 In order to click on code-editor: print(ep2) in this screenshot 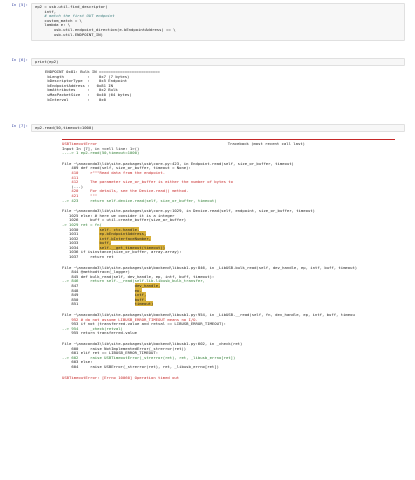, I will do `click(218, 62)`.